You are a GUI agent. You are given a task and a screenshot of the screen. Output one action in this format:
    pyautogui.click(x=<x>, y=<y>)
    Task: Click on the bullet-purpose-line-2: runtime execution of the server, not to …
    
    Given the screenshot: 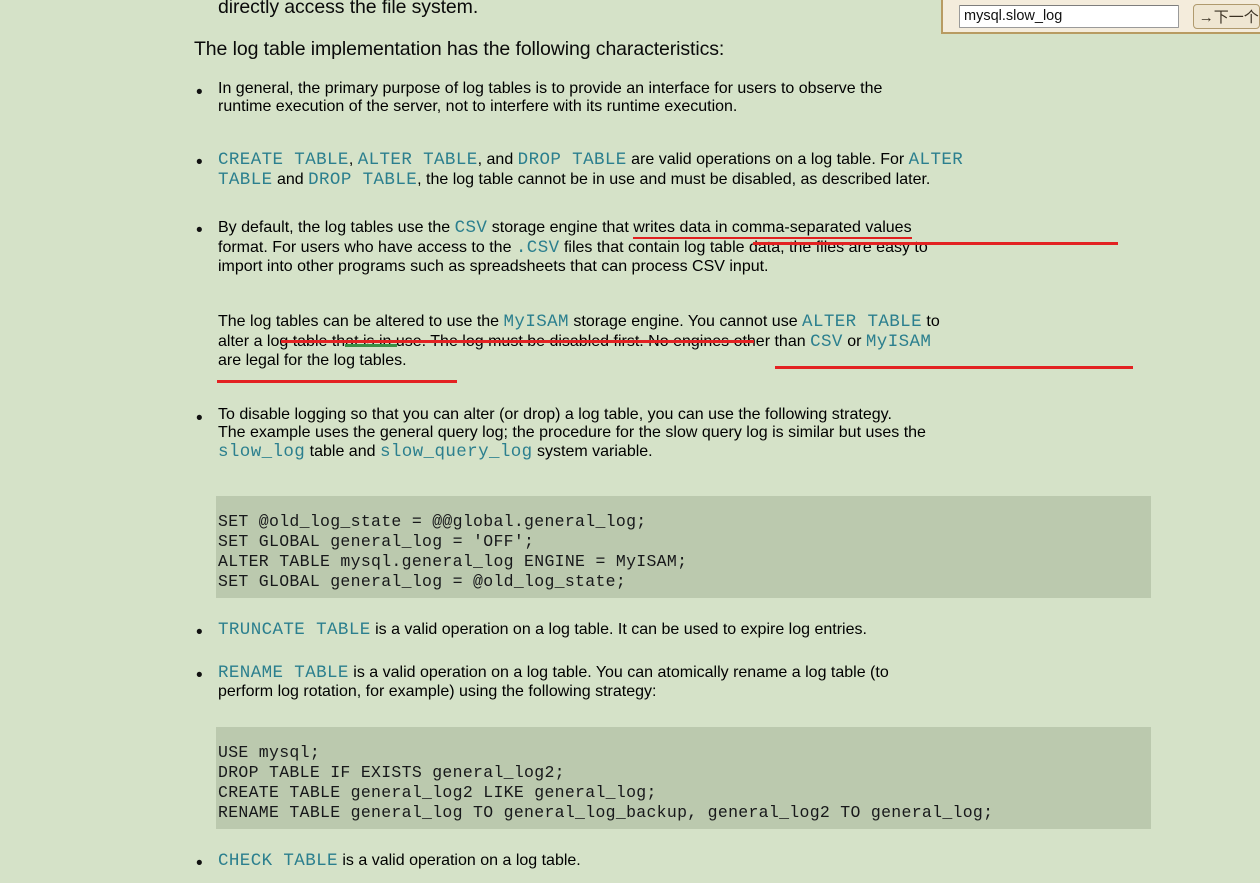 What is the action you would take?
    pyautogui.click(x=478, y=106)
    